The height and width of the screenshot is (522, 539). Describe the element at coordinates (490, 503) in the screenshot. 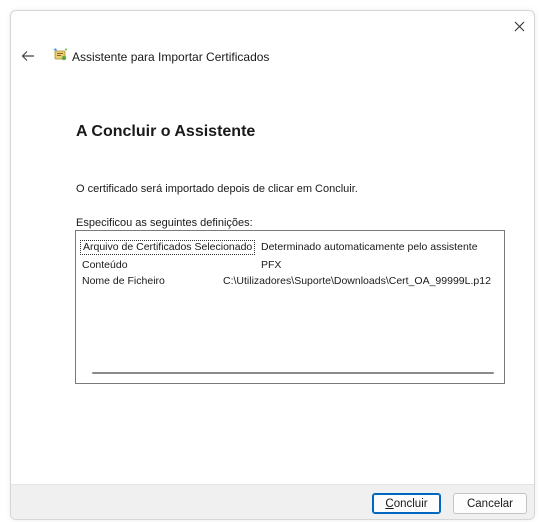

I see `cancel-button: Cancelar` at that location.